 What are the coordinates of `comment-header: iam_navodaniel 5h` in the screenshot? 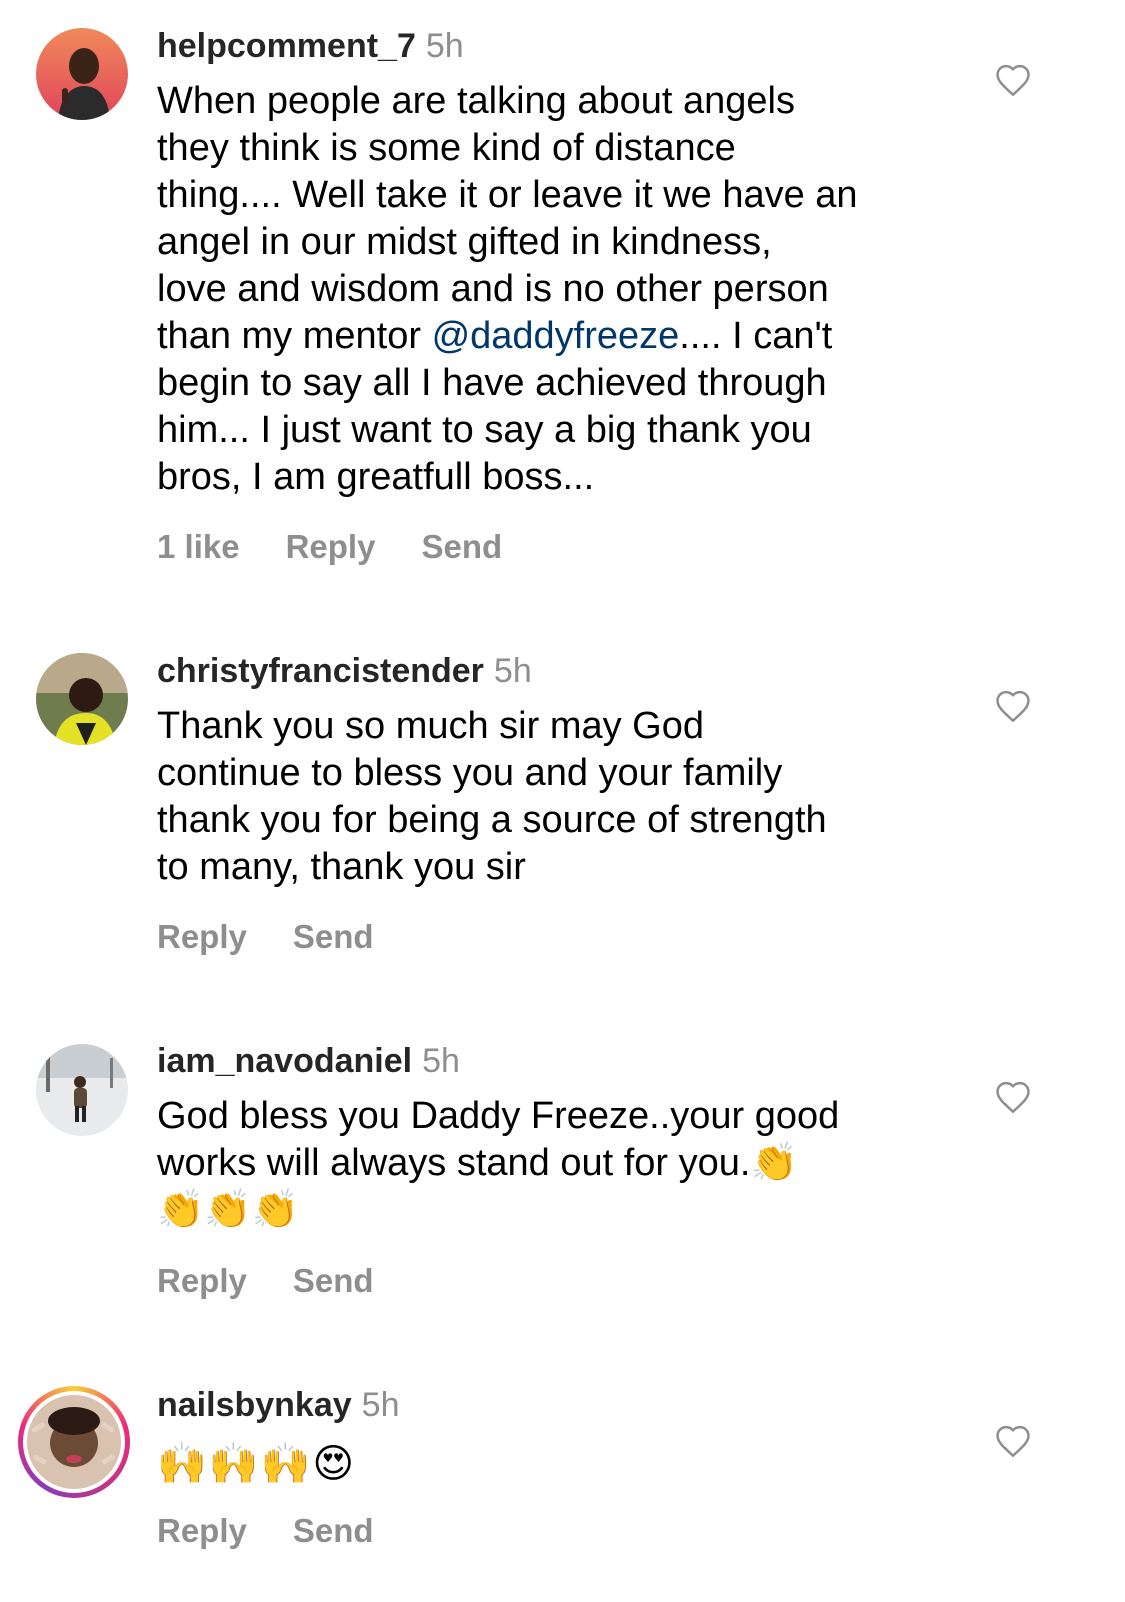 It's located at (308, 1061).